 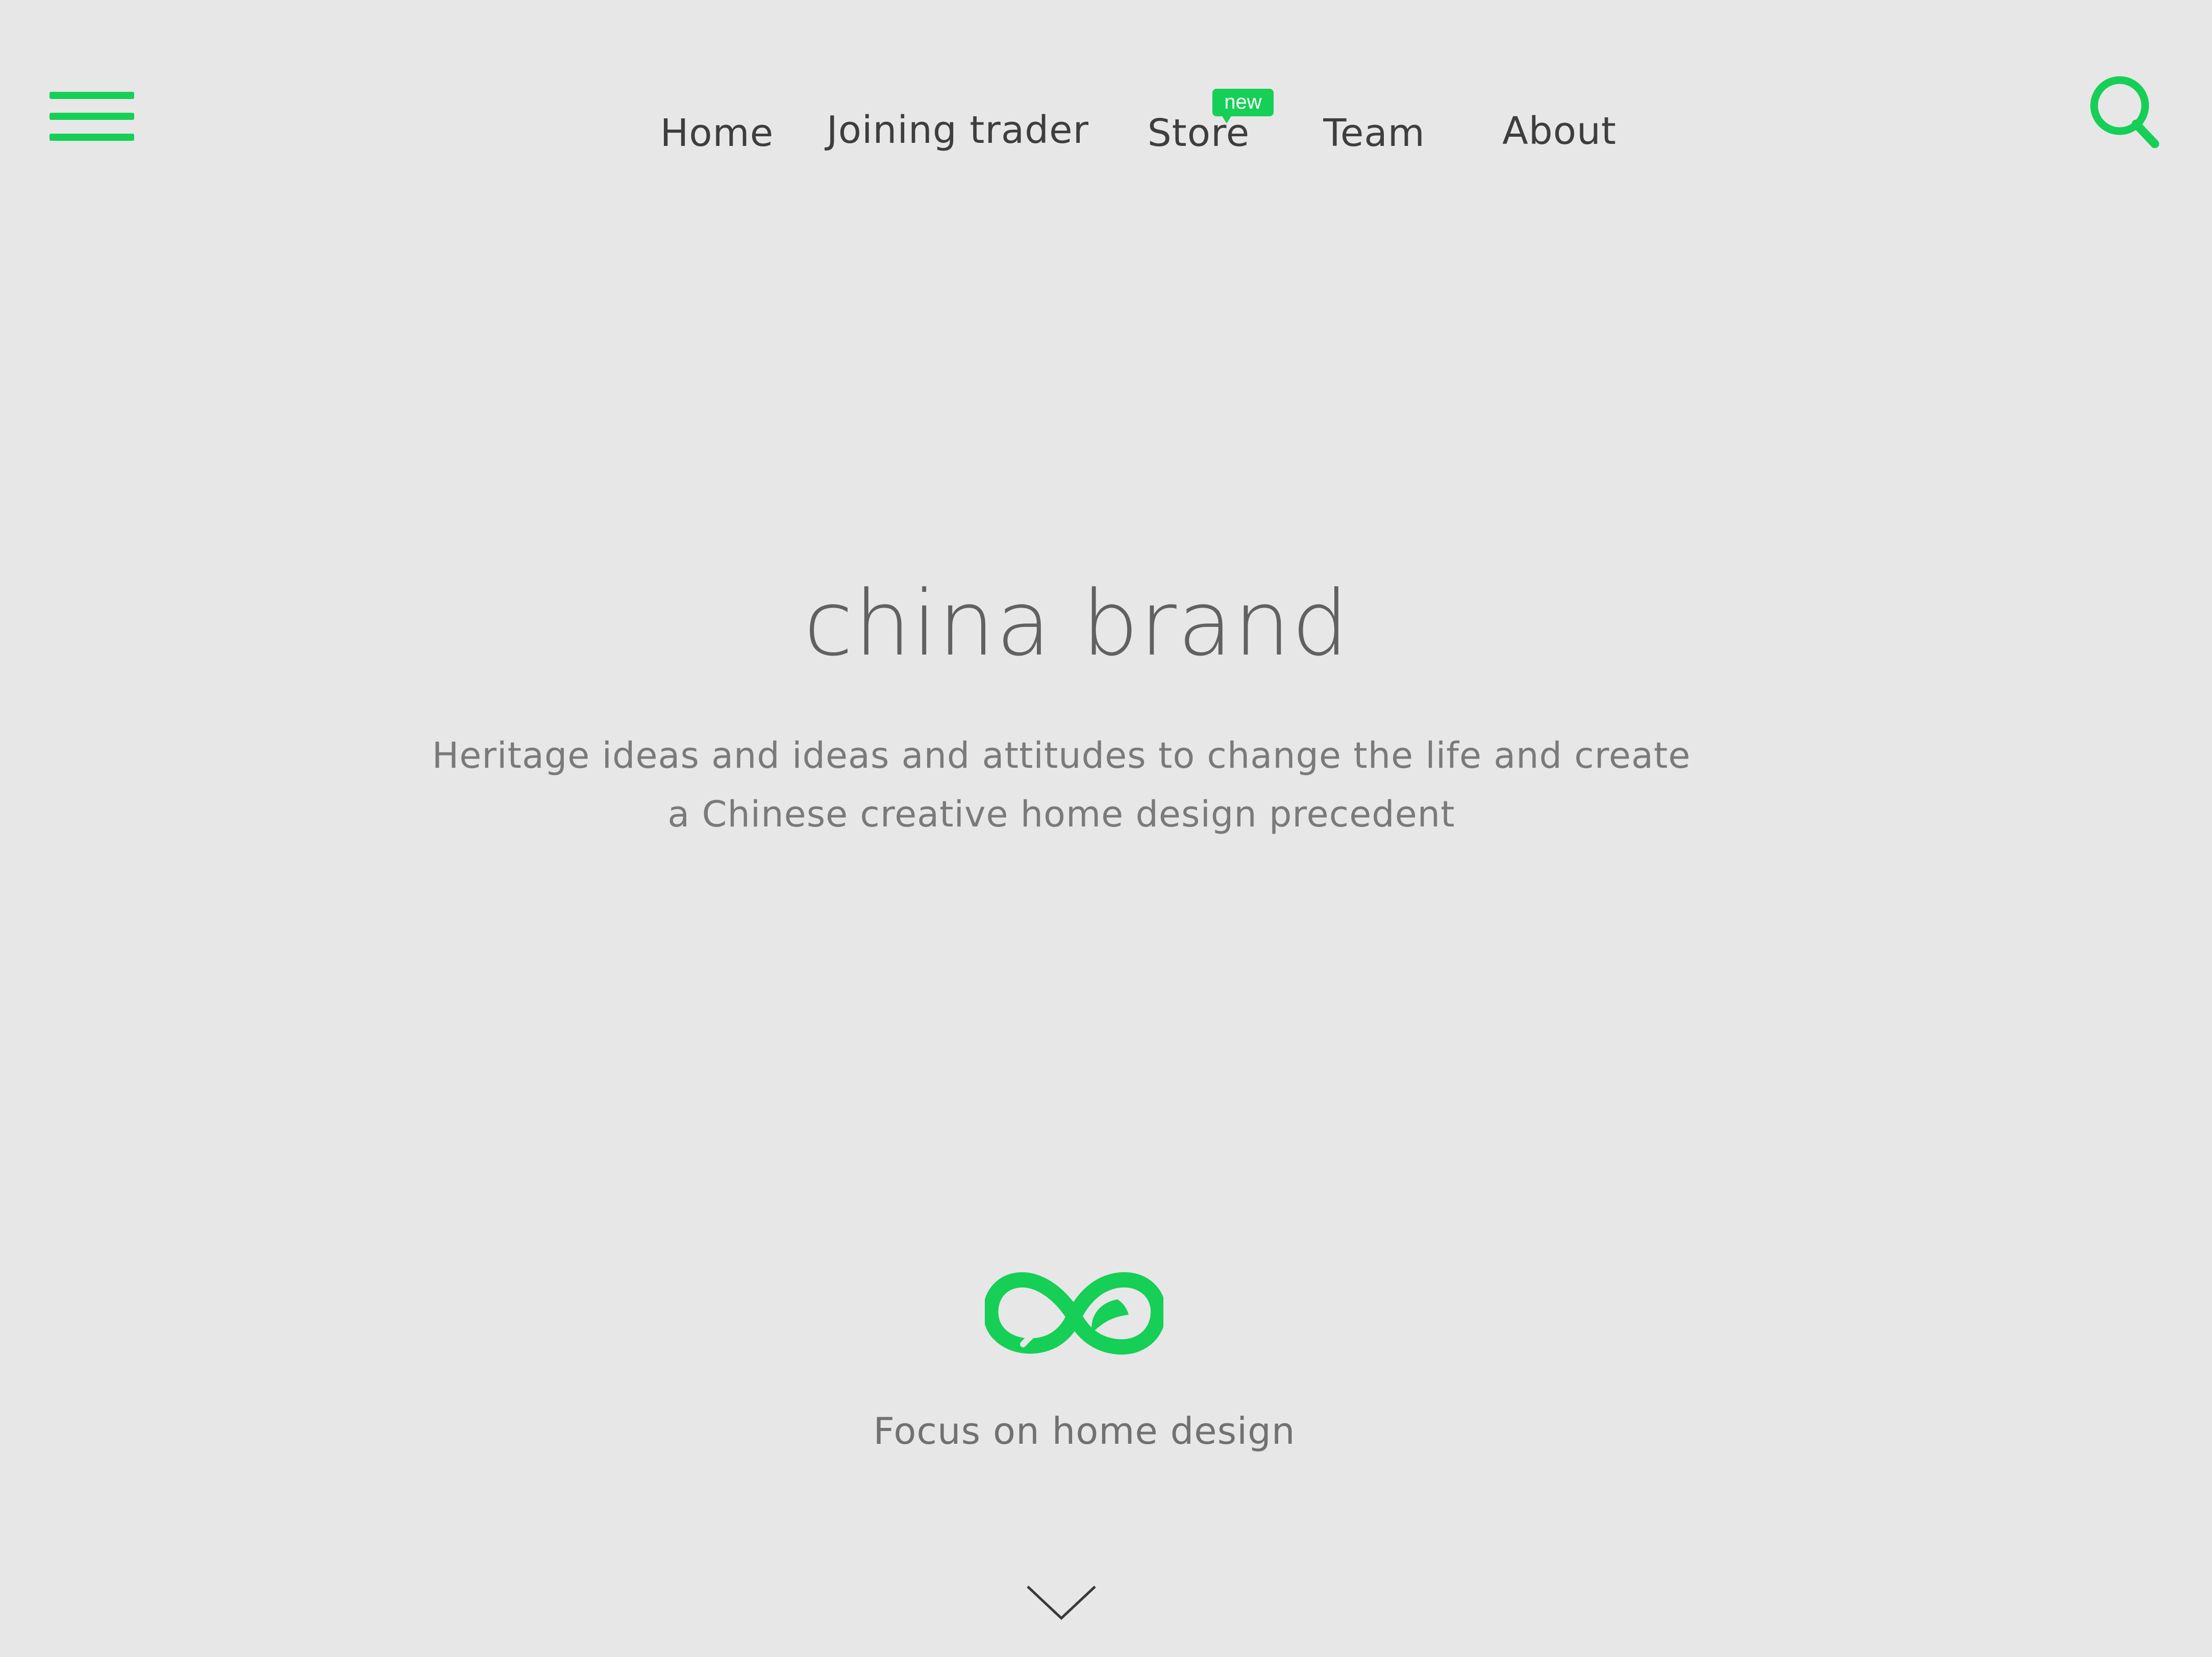 I want to click on main-nav: Home Joining trader Store Team About, so click(x=1106, y=135).